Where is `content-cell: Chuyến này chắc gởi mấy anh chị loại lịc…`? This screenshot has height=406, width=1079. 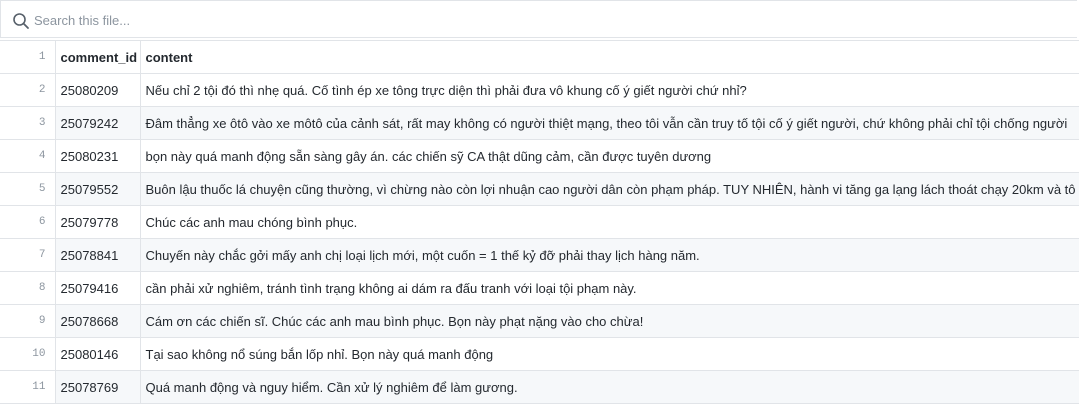 content-cell: Chuyến này chắc gởi mấy anh chị loại lịc… is located at coordinates (609, 255).